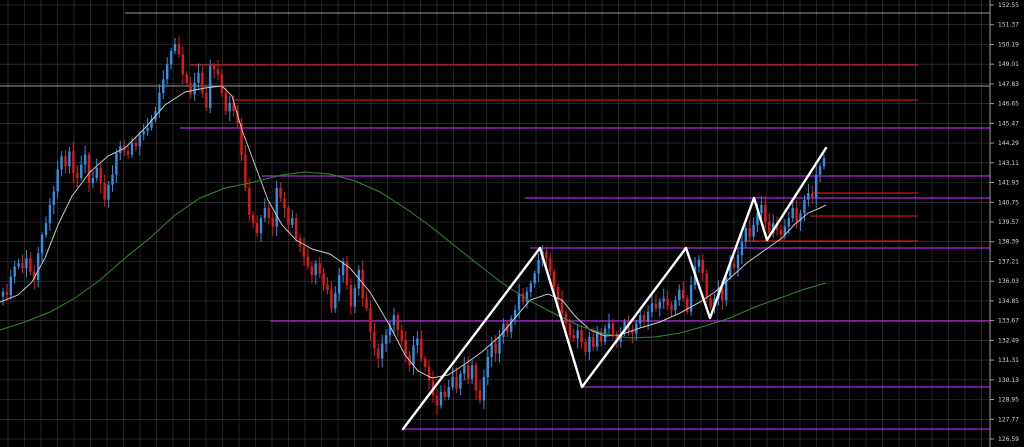 Image resolution: width=1024 pixels, height=447 pixels. What do you see at coordinates (1008, 183) in the screenshot?
I see `y-tick-label: 141.93` at bounding box center [1008, 183].